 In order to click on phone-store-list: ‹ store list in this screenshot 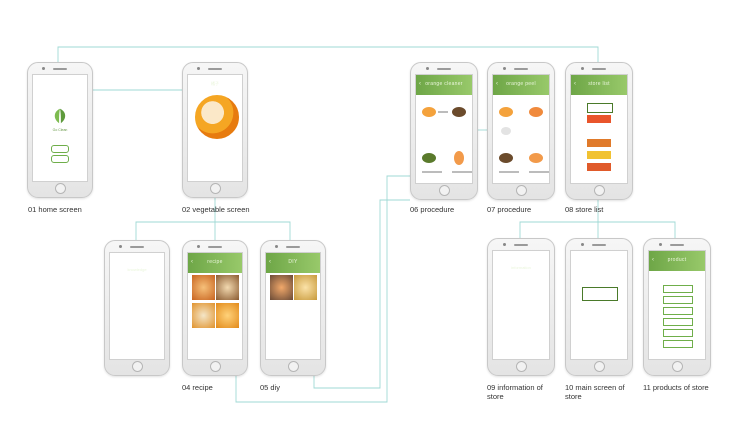, I will do `click(599, 131)`.